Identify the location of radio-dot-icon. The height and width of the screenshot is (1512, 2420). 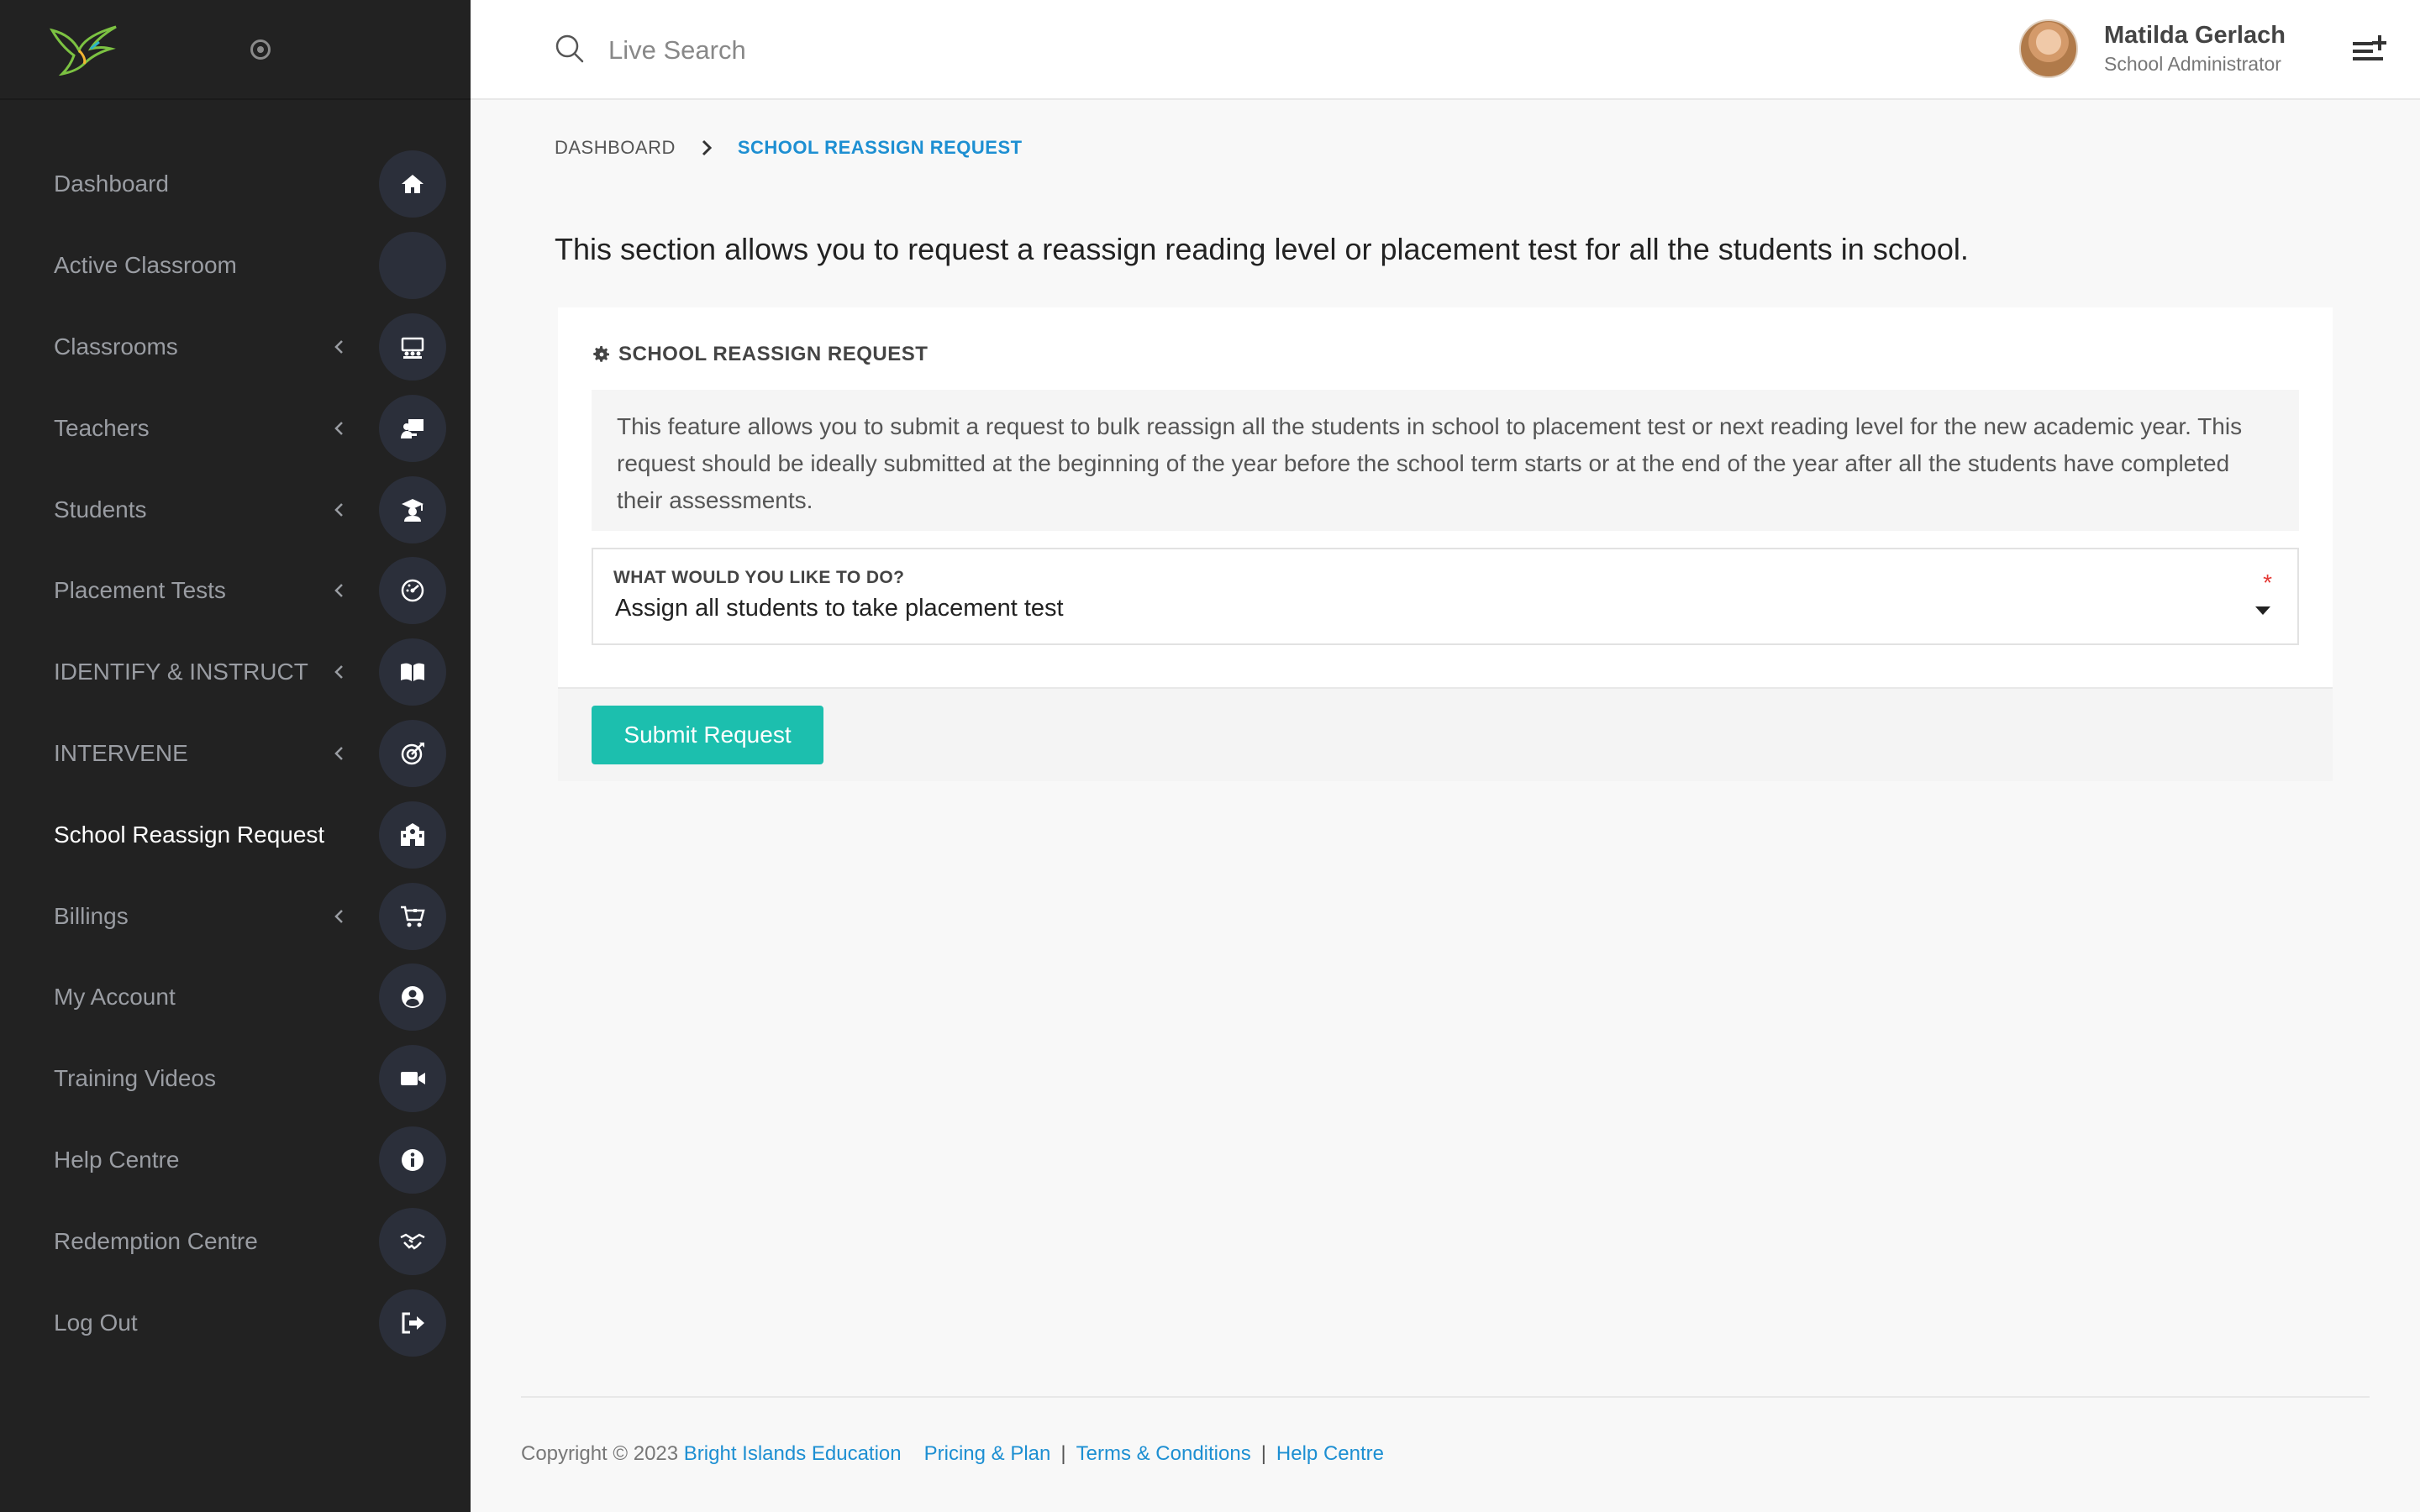
(261, 49).